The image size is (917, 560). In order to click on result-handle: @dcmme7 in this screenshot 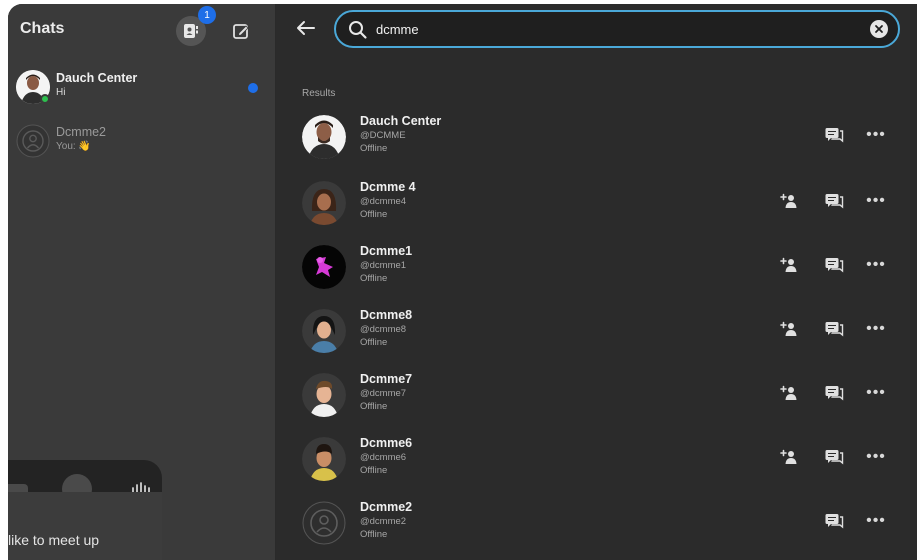, I will do `click(383, 393)`.